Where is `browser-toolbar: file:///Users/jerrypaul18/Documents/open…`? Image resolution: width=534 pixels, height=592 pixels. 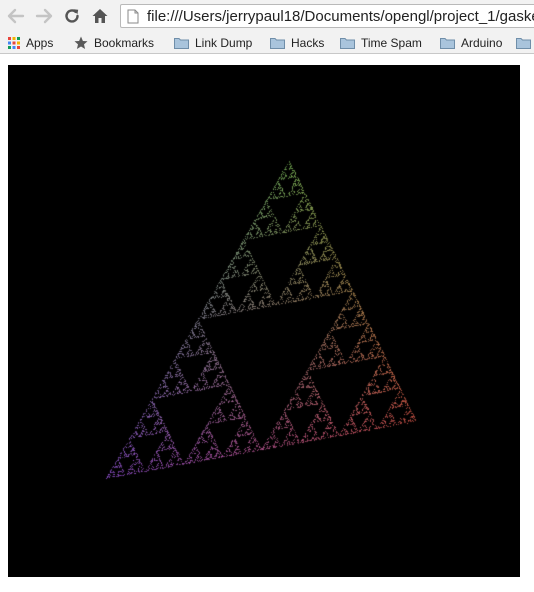
browser-toolbar: file:///Users/jerrypaul18/Documents/open… is located at coordinates (267, 16).